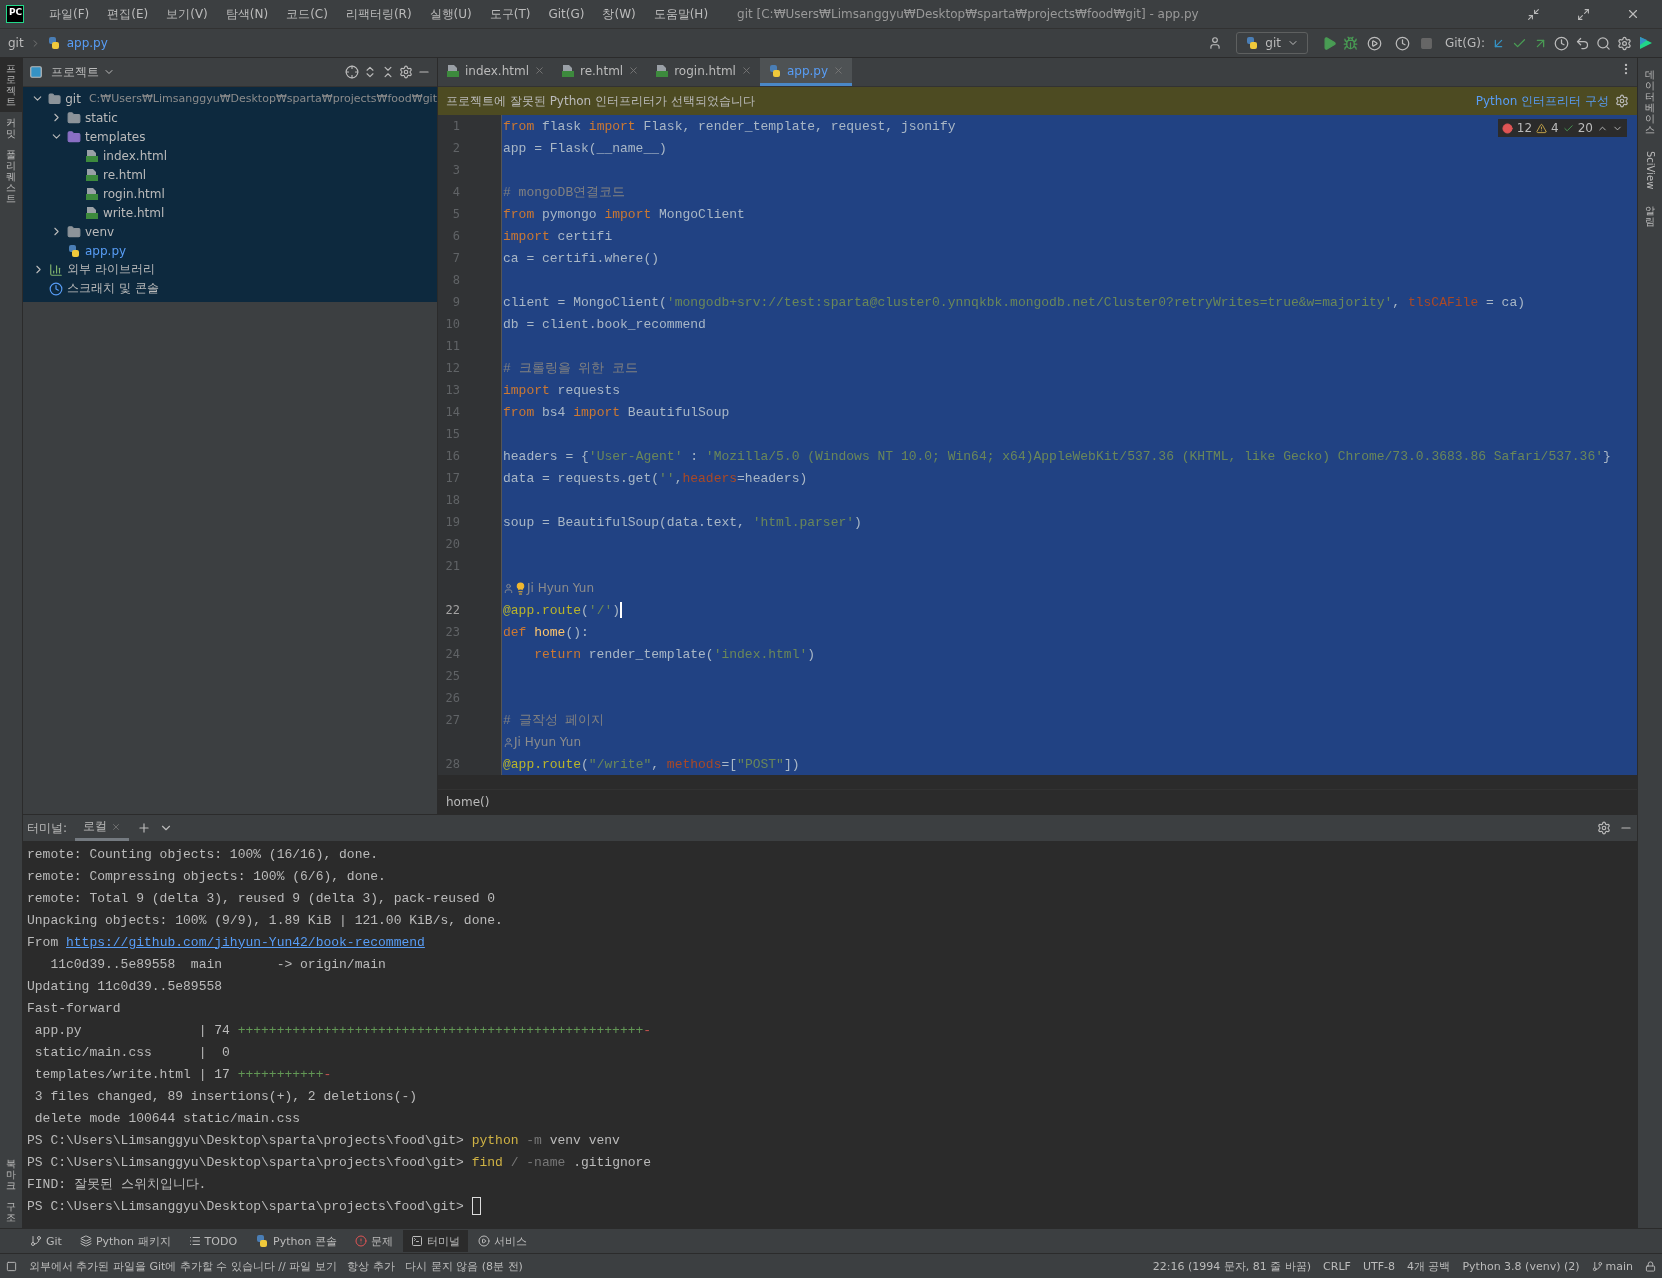 The image size is (1662, 1278). Describe the element at coordinates (571, 368) in the screenshot. I see `code-line: # 크롤링을 위한 코드` at that location.